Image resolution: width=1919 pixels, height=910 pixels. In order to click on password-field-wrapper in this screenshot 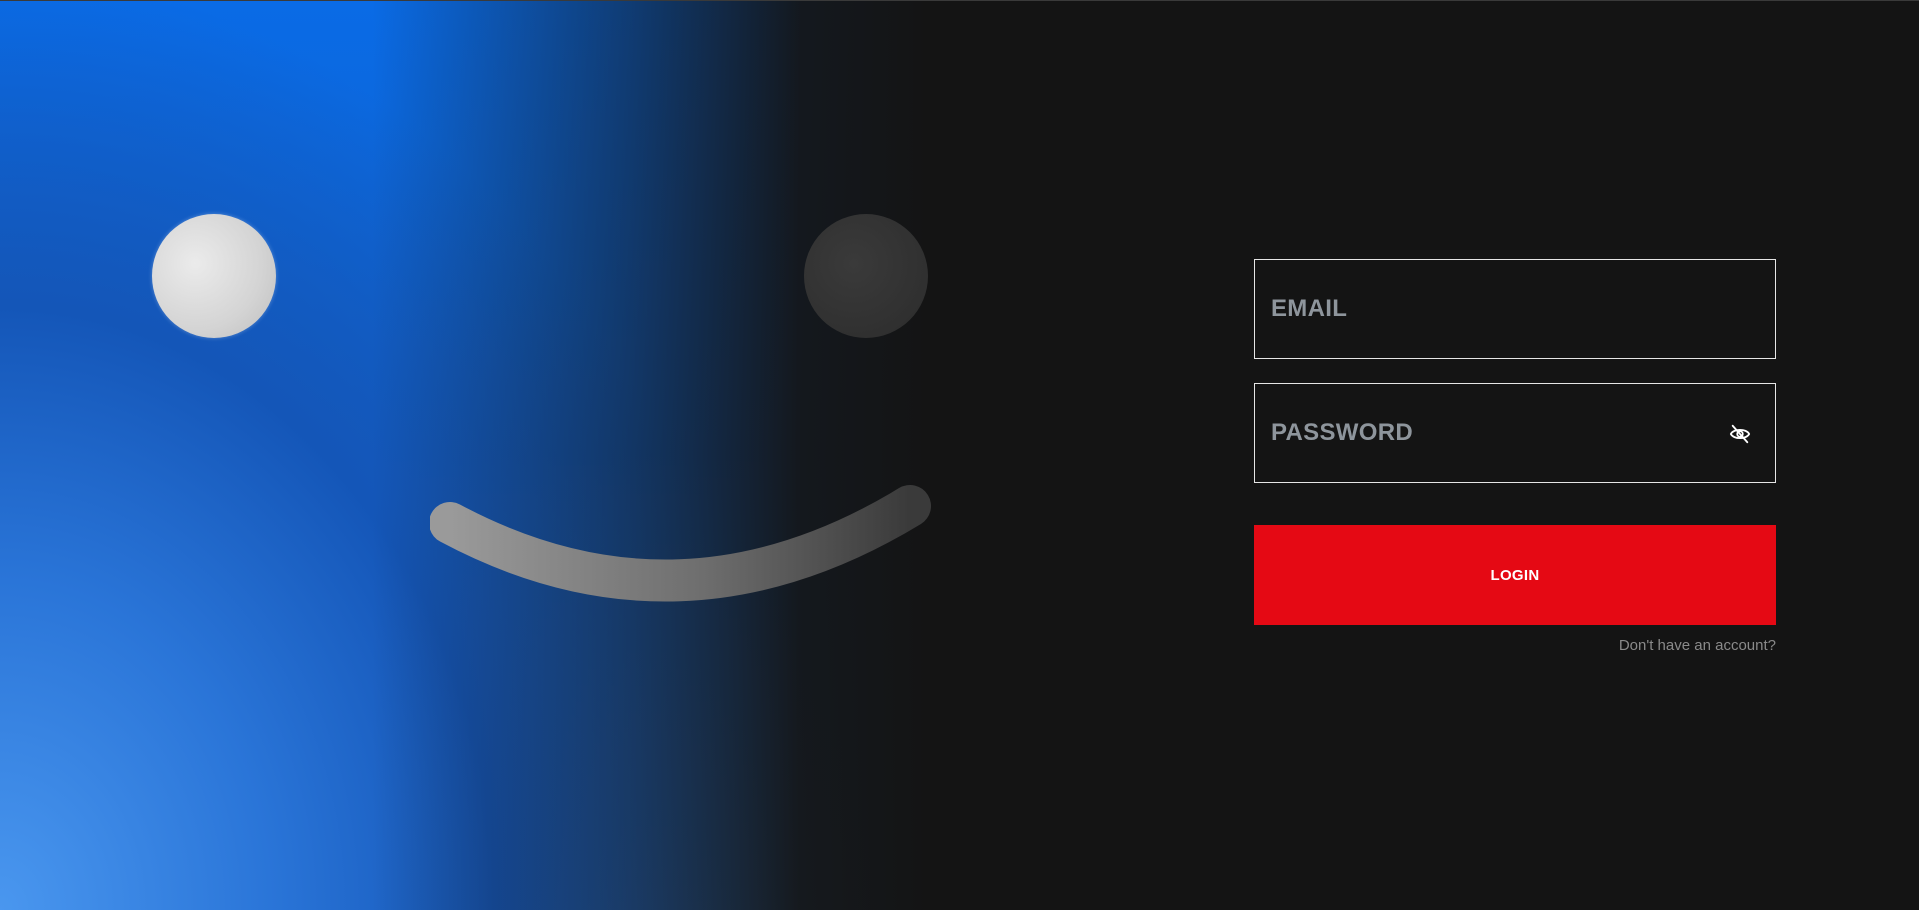, I will do `click(1515, 433)`.